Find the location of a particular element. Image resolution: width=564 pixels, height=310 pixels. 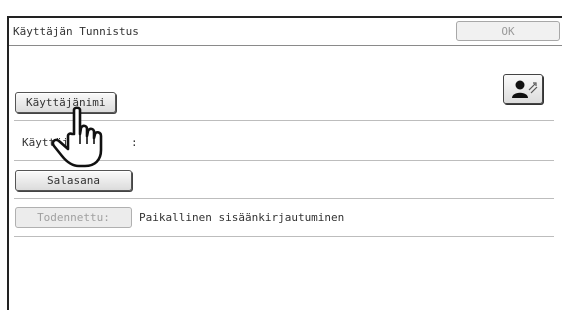

hand-pointer-icon is located at coordinates (77, 137).